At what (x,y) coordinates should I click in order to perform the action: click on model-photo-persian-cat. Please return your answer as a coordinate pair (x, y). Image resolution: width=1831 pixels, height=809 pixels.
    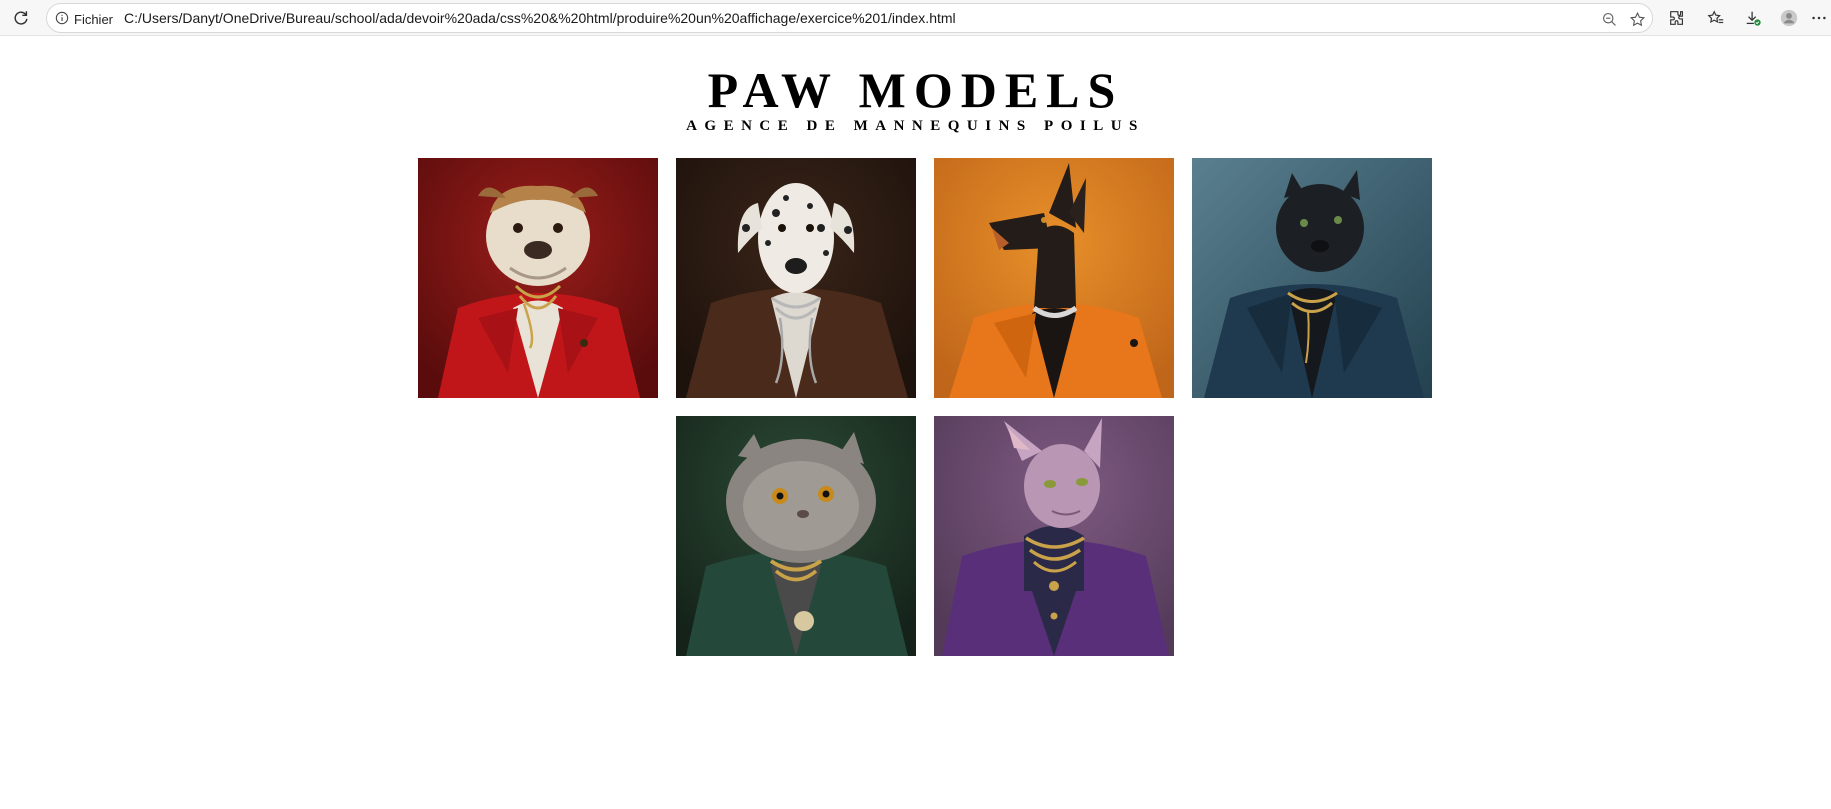
    Looking at the image, I should click on (796, 536).